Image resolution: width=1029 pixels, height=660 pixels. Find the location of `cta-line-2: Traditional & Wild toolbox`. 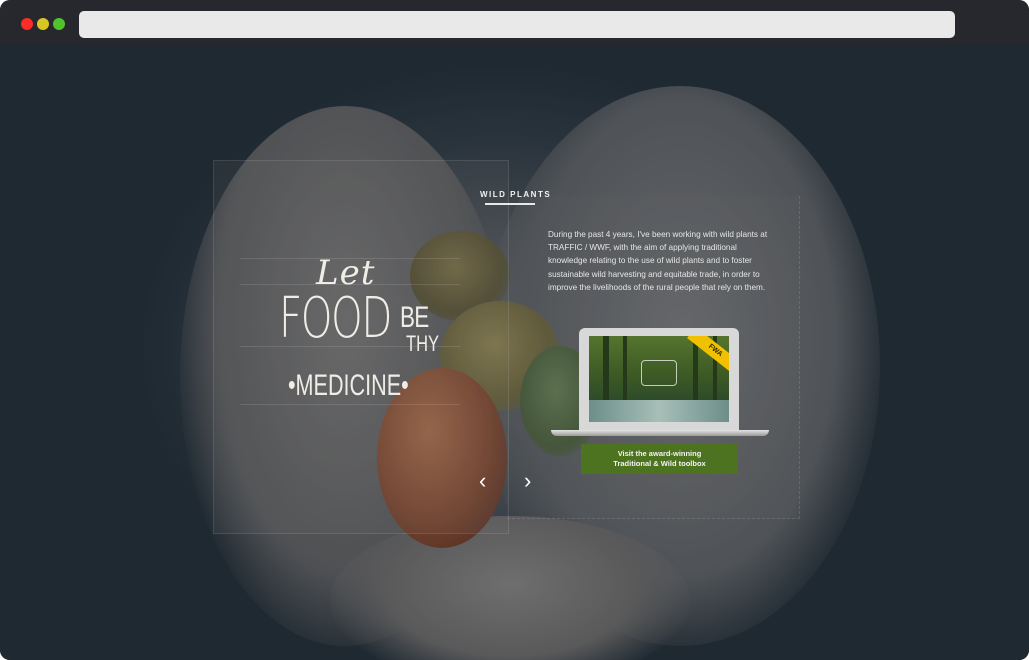

cta-line-2: Traditional & Wild toolbox is located at coordinates (659, 463).